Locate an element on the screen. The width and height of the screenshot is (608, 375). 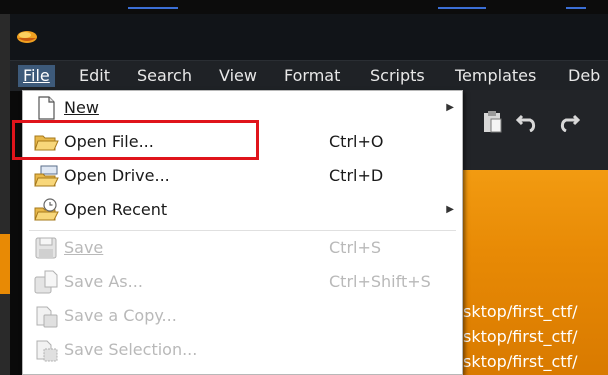
title-bar is located at coordinates (309, 37).